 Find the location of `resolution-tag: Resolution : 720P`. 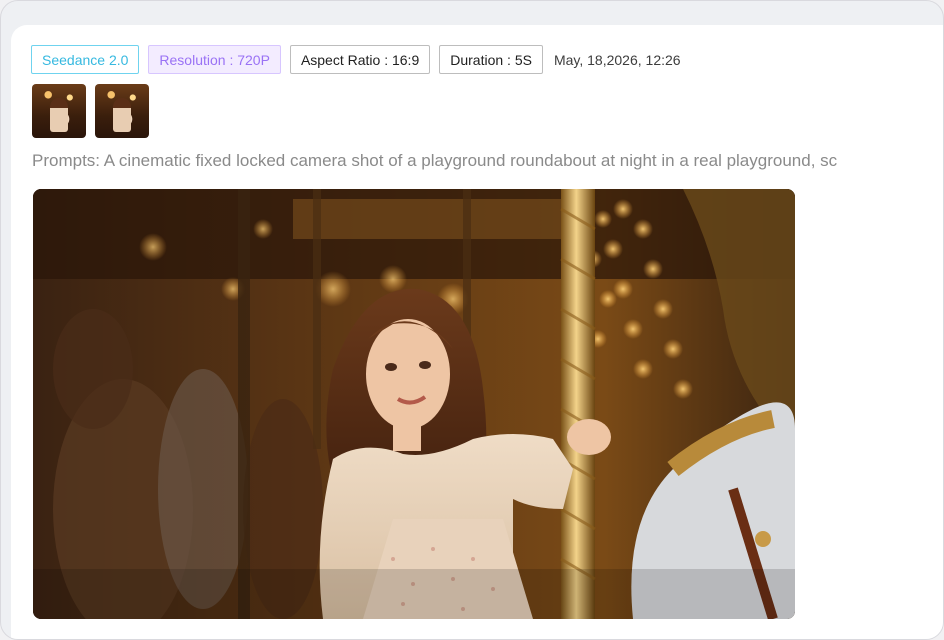

resolution-tag: Resolution : 720P is located at coordinates (214, 59).